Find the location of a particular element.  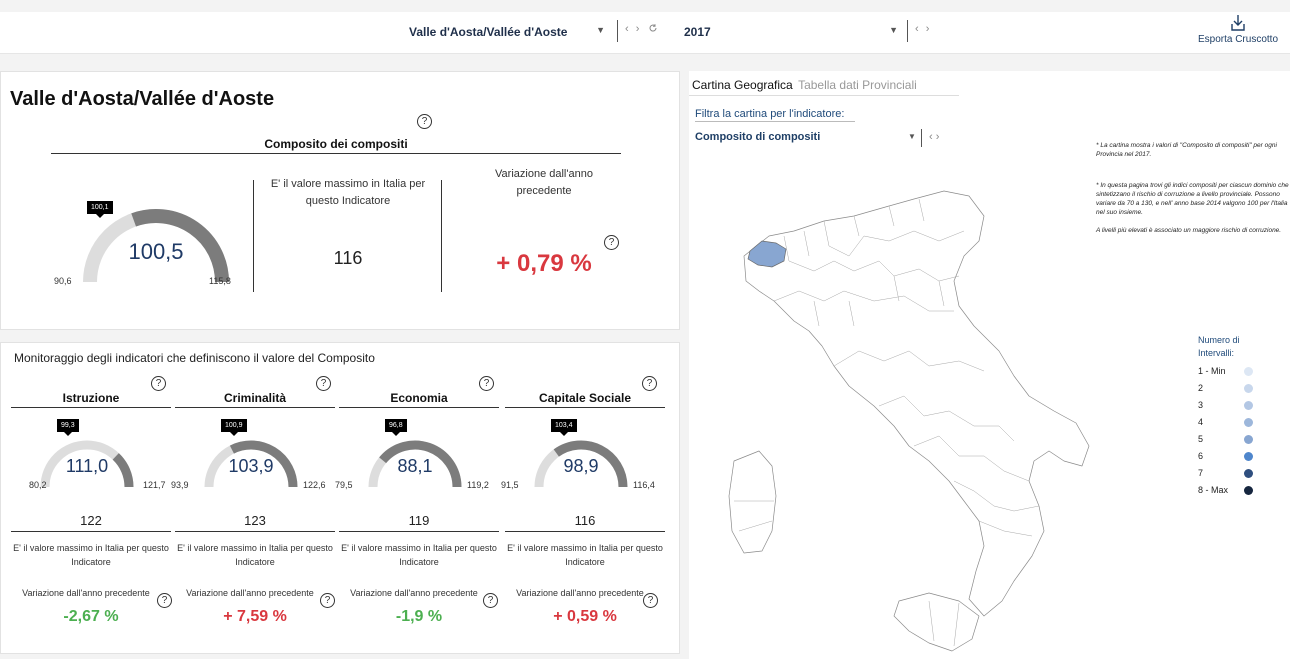

legend-item: 7 is located at coordinates (1225, 473).